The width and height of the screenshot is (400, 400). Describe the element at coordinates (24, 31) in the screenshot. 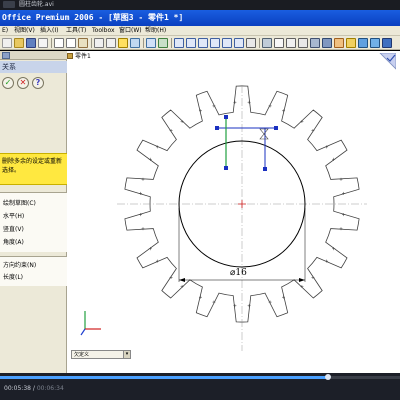

I see `menu-item-view: 视图(V)` at that location.